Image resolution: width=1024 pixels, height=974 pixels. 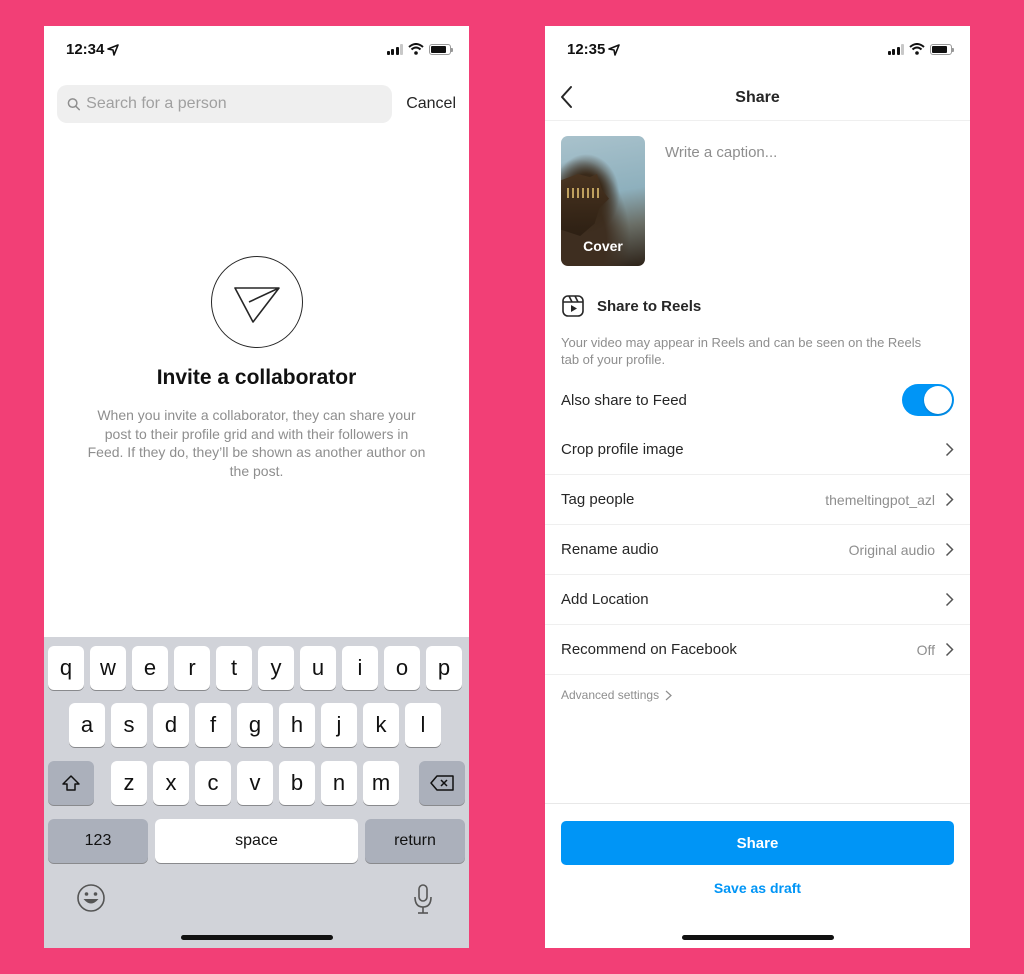 I want to click on status-time: 12:34, so click(x=93, y=49).